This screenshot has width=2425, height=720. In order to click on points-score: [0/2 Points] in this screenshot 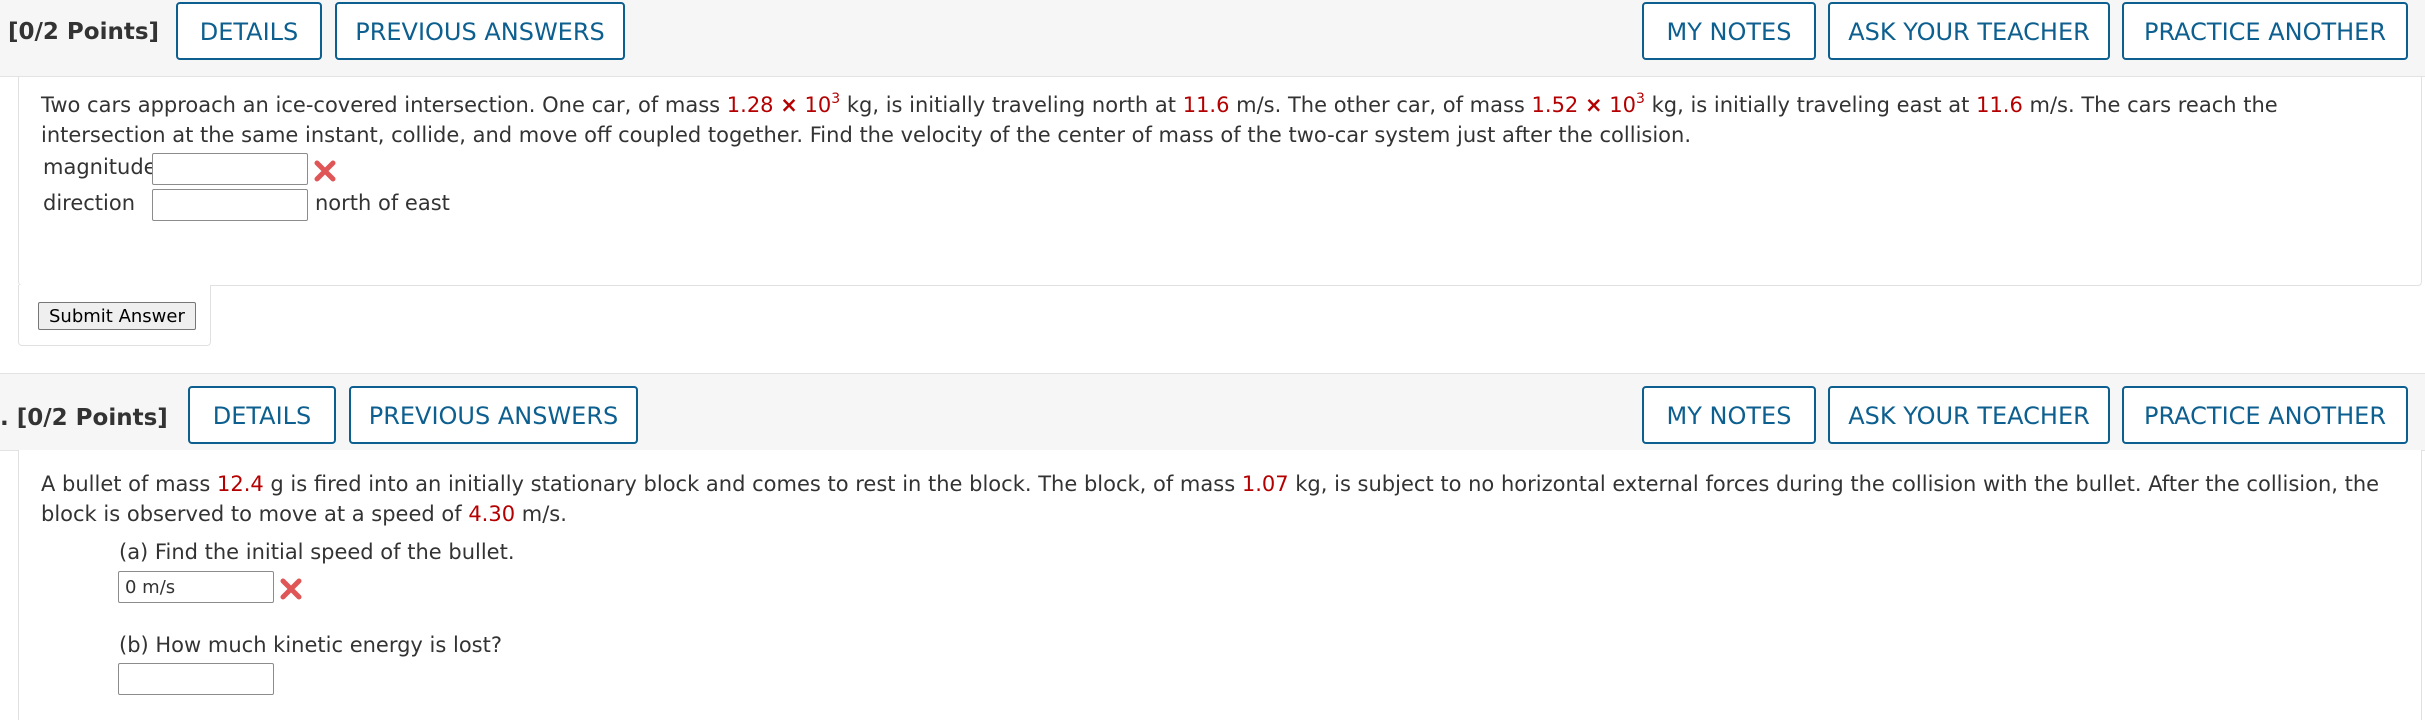, I will do `click(84, 32)`.